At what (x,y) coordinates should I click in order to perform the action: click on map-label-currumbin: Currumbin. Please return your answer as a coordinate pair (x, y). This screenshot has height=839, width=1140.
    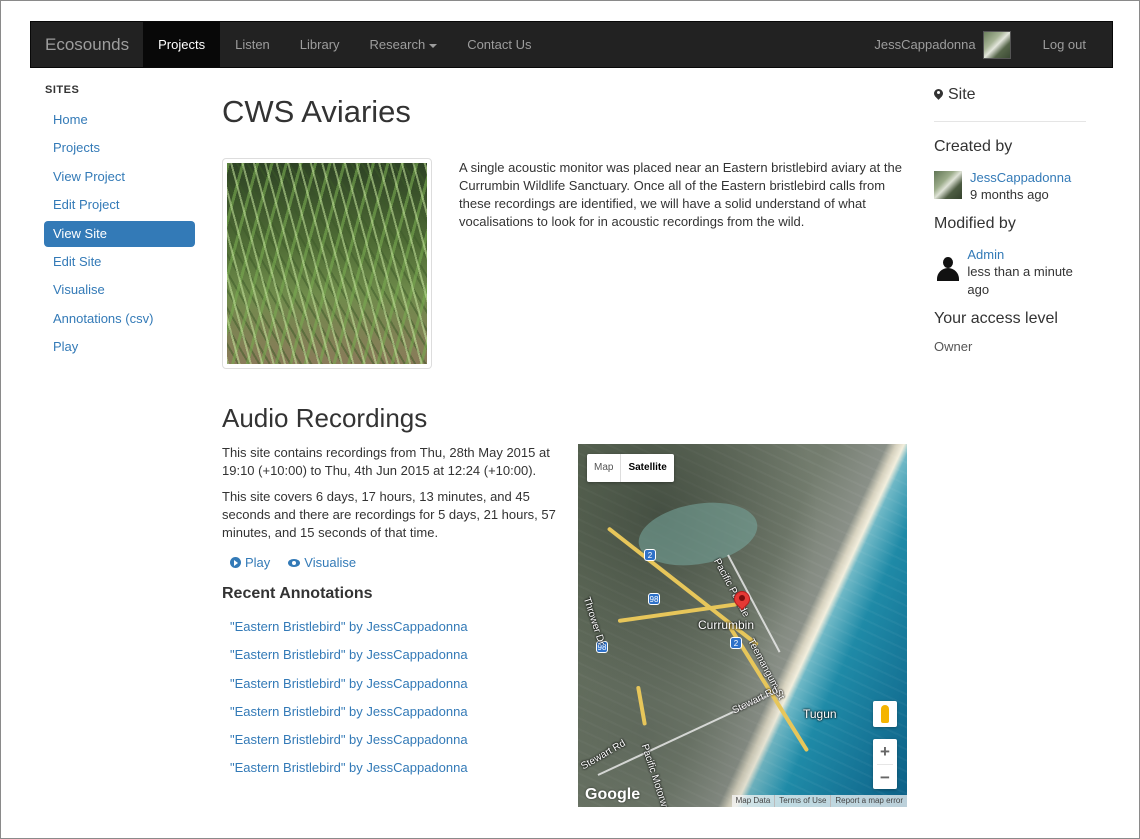
    Looking at the image, I should click on (726, 625).